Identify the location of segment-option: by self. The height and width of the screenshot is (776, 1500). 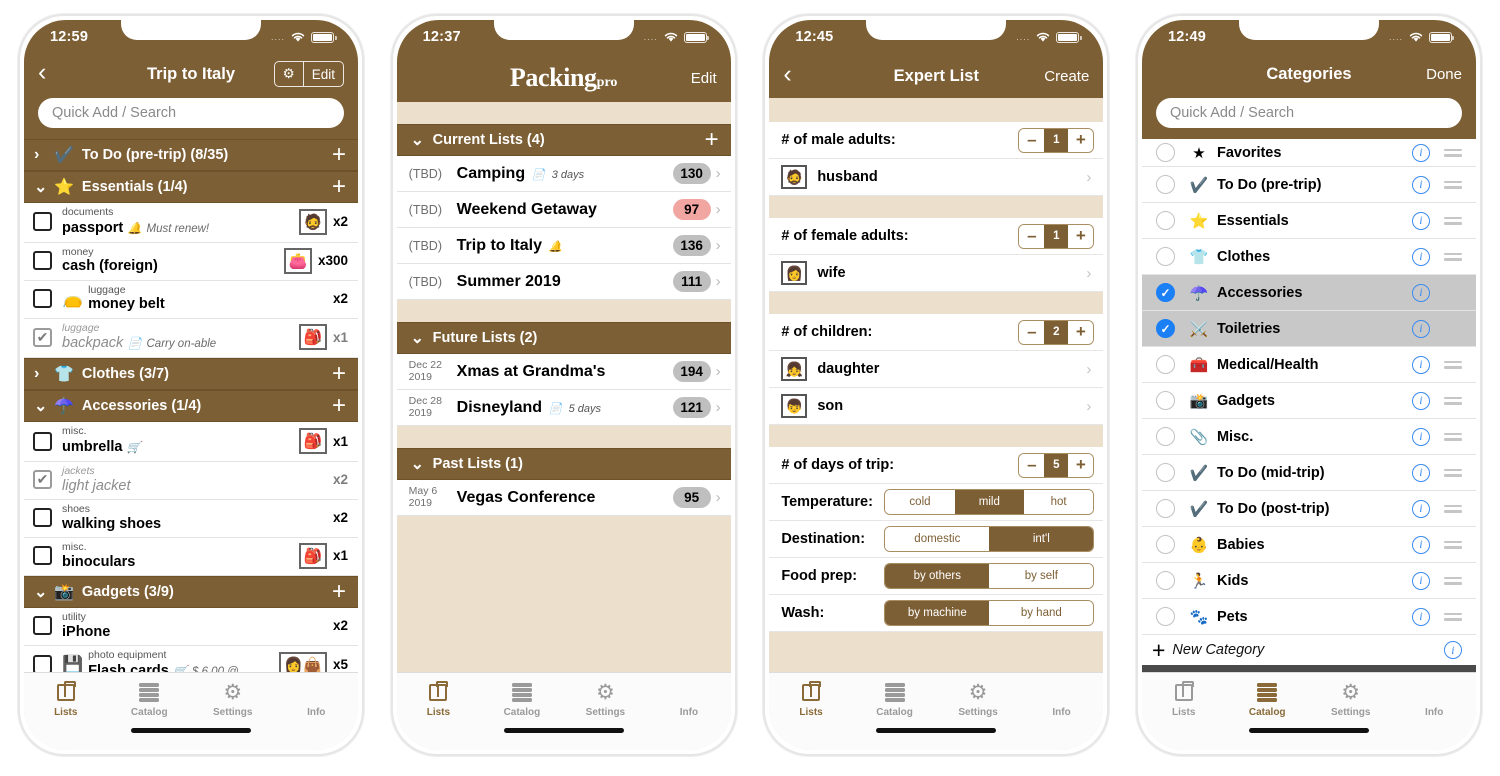
(1041, 576).